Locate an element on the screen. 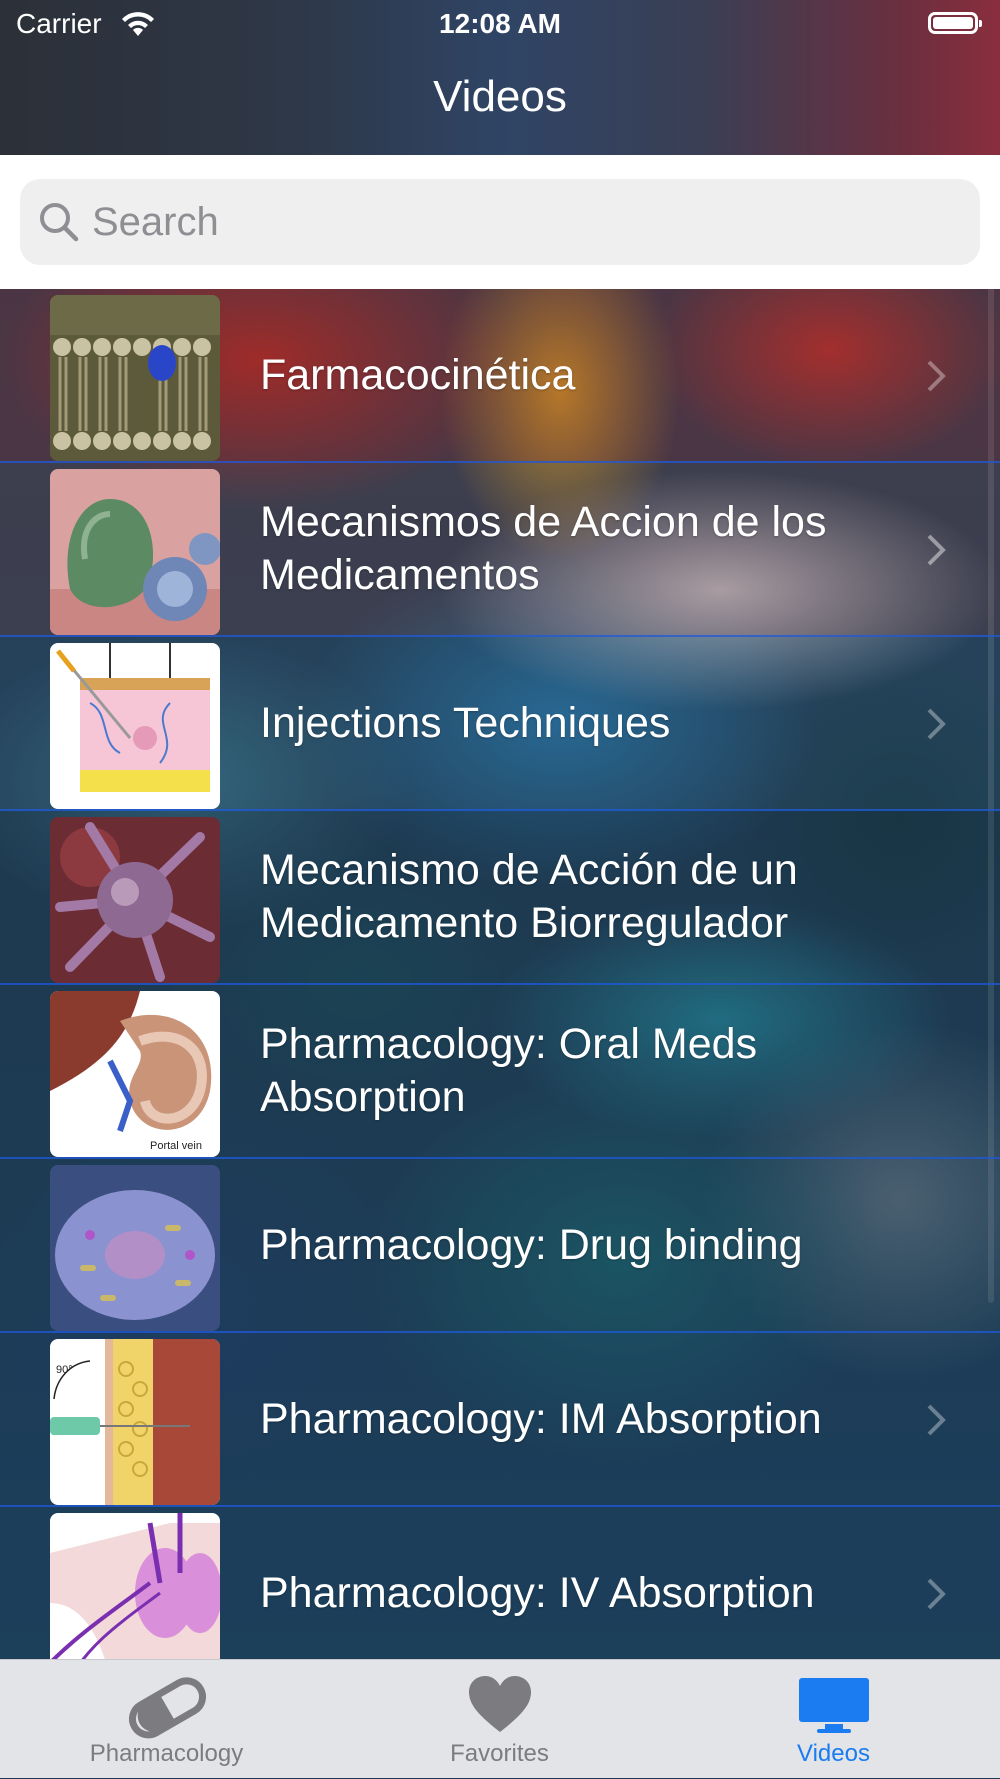 The image size is (1000, 1779). tab-label: Pharmacology is located at coordinates (166, 1753).